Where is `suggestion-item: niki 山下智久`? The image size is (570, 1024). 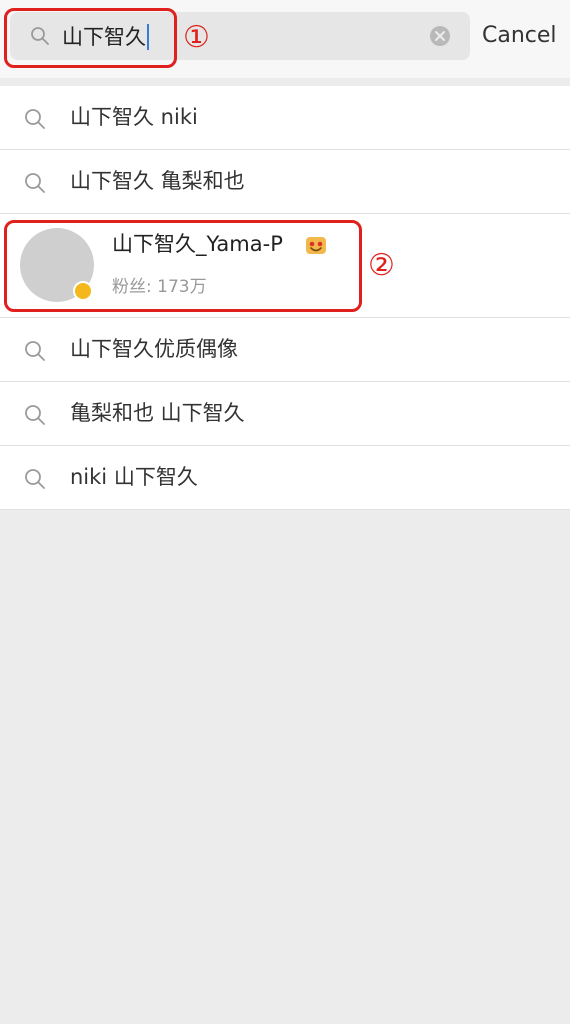
suggestion-item: niki 山下智久 is located at coordinates (285, 478).